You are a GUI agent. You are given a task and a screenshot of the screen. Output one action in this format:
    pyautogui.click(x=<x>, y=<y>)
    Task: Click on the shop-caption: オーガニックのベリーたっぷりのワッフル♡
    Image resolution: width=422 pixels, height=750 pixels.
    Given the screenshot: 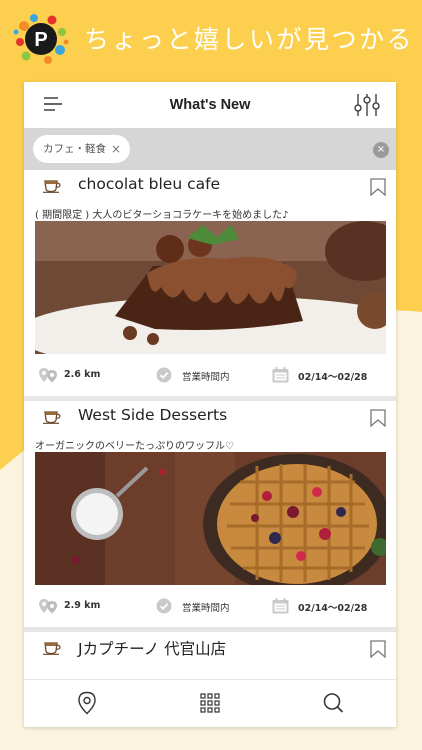 What is the action you would take?
    pyautogui.click(x=134, y=446)
    